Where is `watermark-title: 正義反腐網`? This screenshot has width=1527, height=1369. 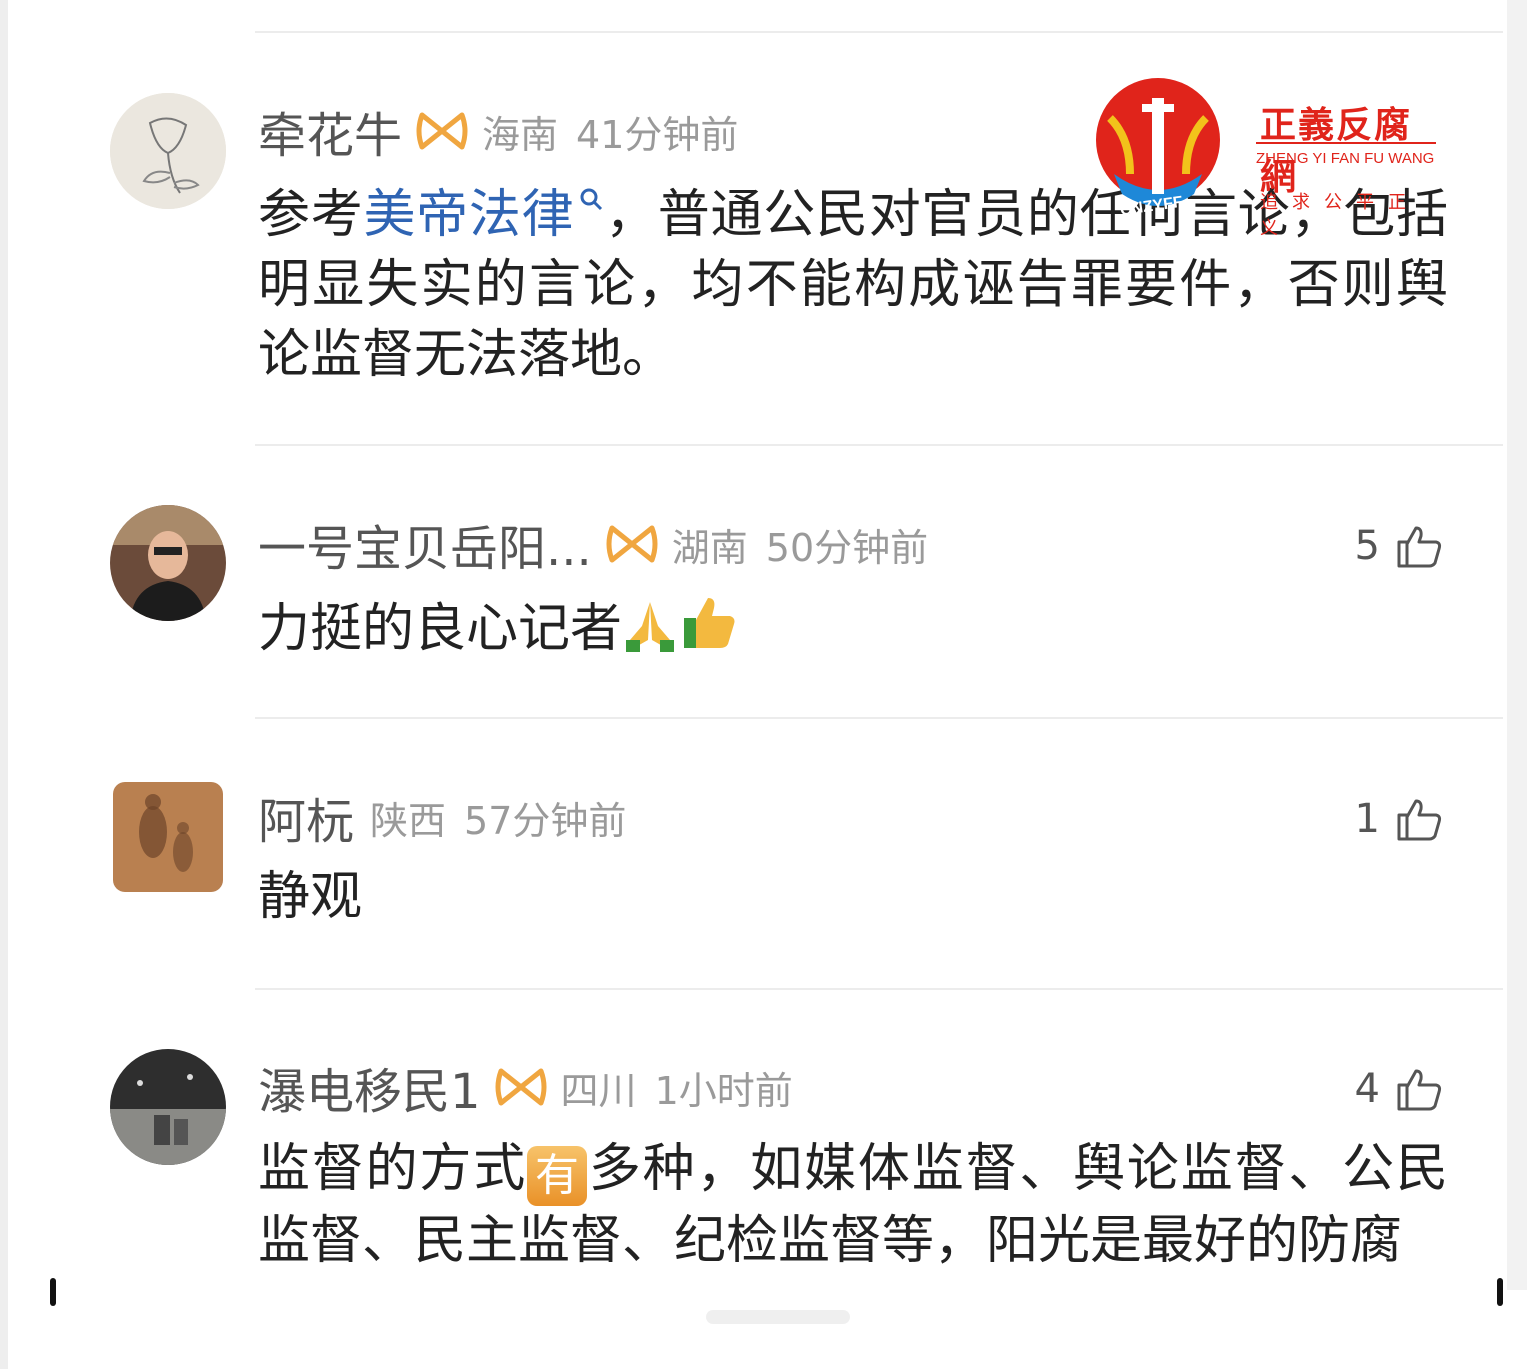
watermark-title: 正義反腐網 is located at coordinates (1336, 151).